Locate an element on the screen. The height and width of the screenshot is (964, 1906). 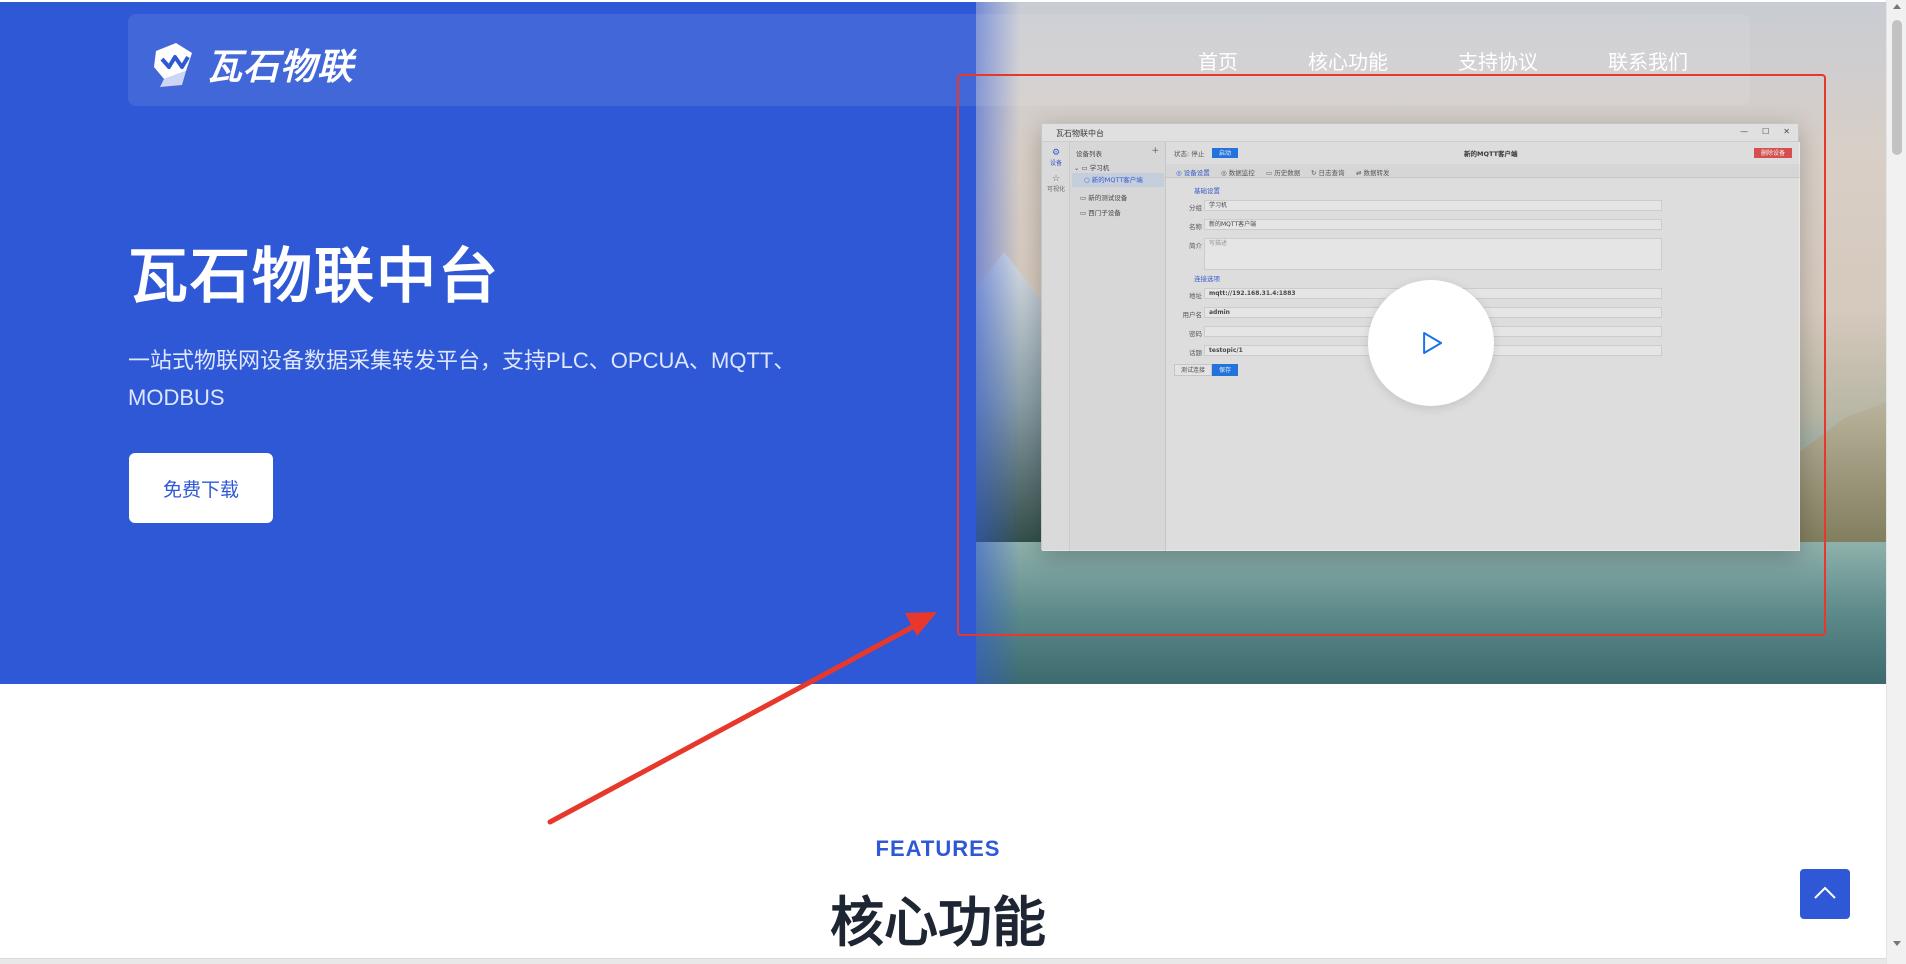
brand-logo: 瓦石物联 is located at coordinates (253, 64).